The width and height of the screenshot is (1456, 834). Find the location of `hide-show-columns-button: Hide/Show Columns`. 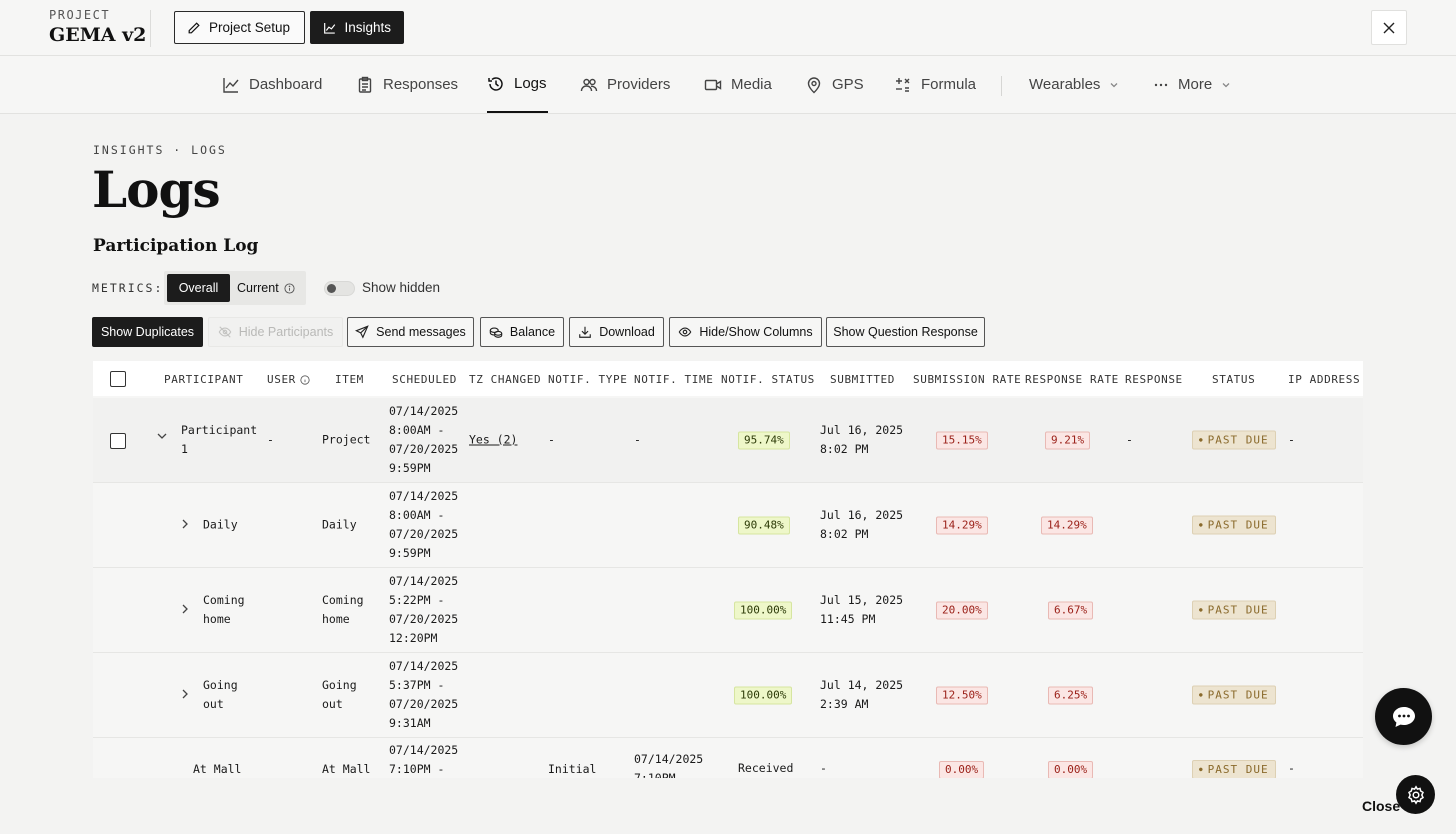

hide-show-columns-button: Hide/Show Columns is located at coordinates (745, 332).